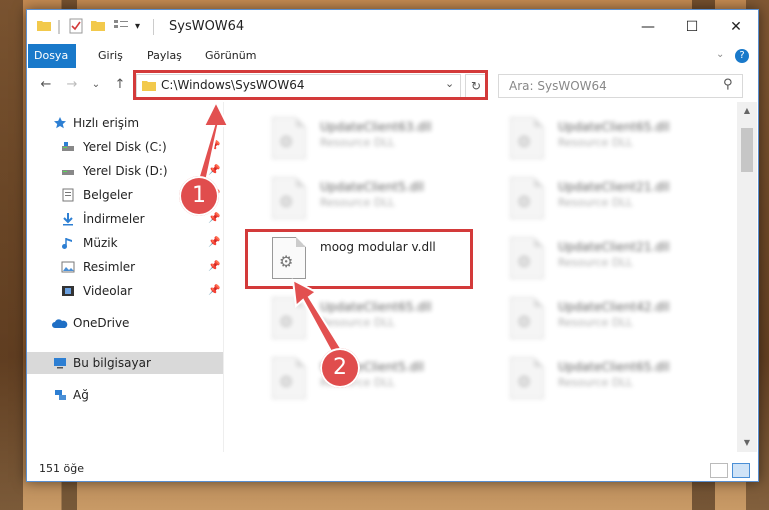 Image resolution: width=769 pixels, height=510 pixels. Describe the element at coordinates (68, 195) in the screenshot. I see `documents-icon` at that location.